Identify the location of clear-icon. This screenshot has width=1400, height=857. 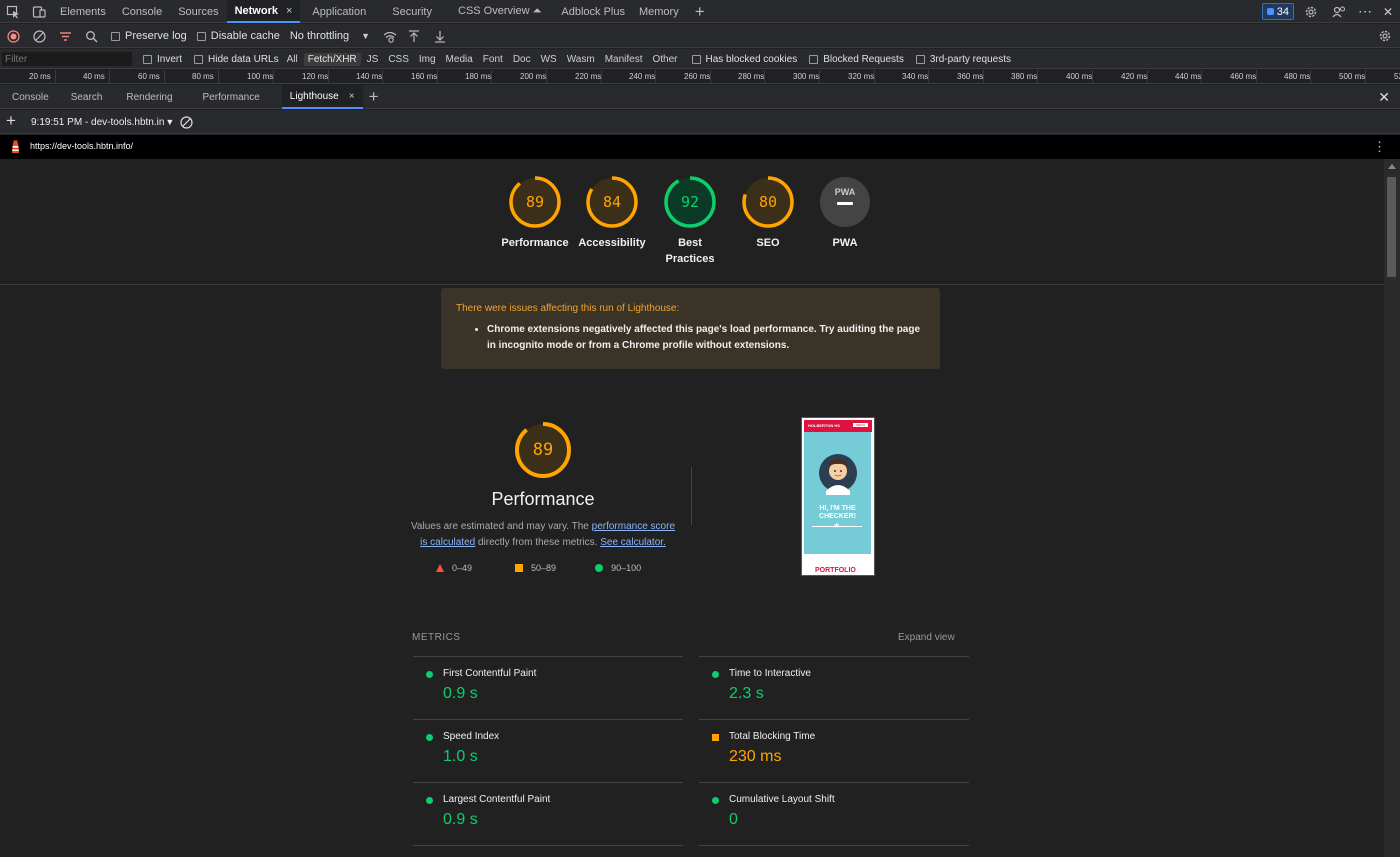
(39, 36).